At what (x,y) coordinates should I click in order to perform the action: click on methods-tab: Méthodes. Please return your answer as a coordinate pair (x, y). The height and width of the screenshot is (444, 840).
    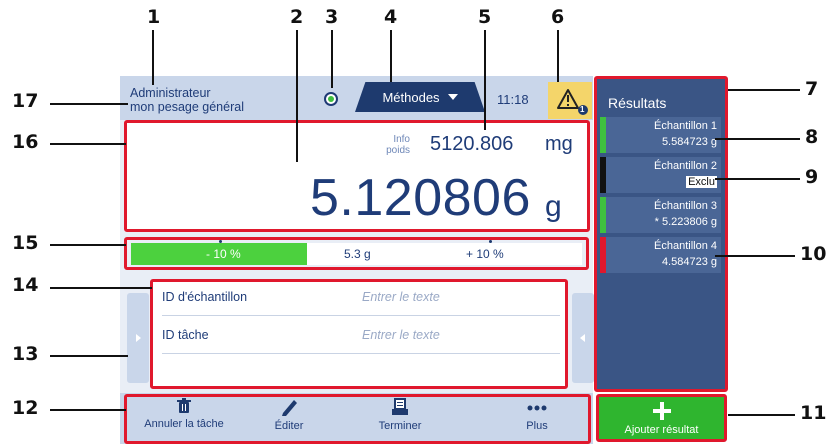
    Looking at the image, I should click on (420, 97).